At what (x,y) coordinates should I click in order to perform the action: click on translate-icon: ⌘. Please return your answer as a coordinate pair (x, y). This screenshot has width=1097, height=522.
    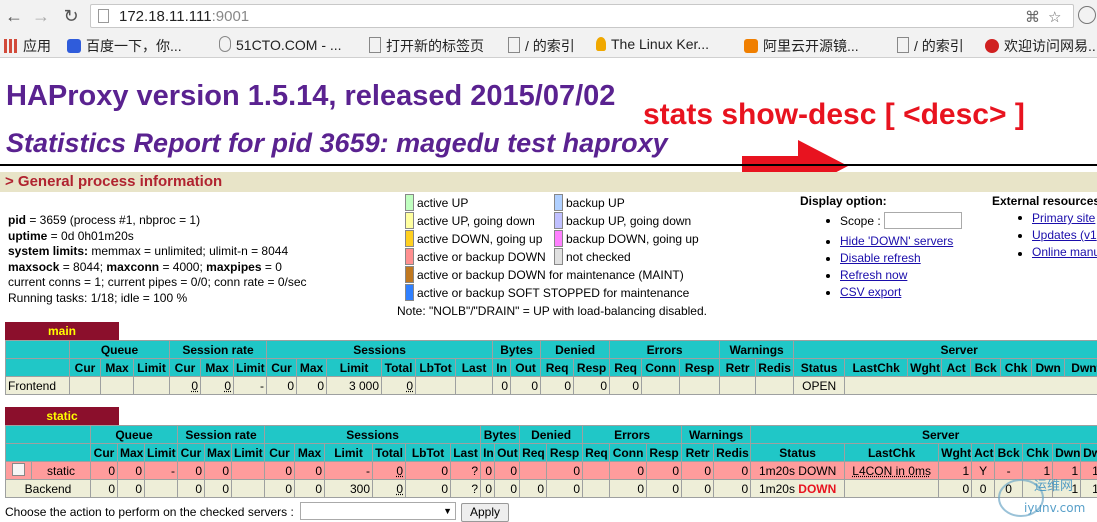
    Looking at the image, I should click on (1032, 17).